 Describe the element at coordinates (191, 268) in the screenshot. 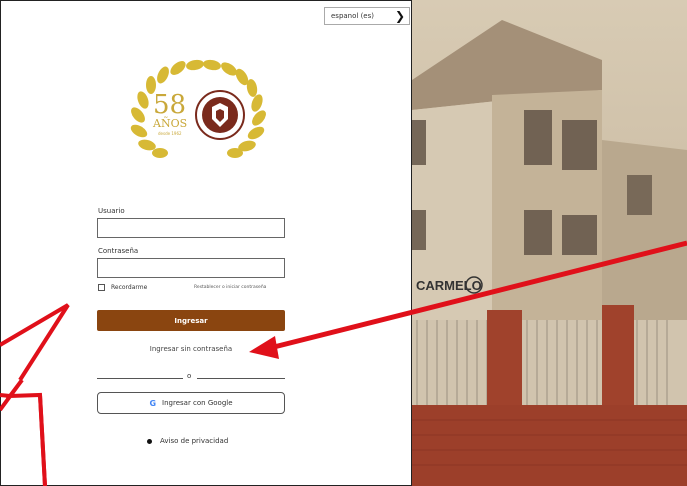

I see `password-input` at that location.